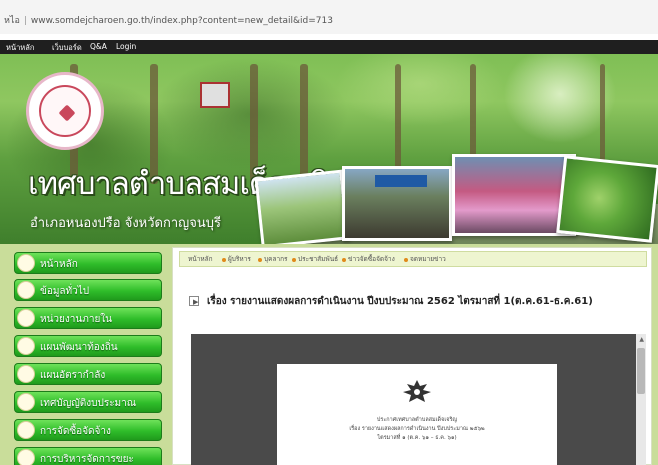 The width and height of the screenshot is (658, 465). What do you see at coordinates (215, 95) in the screenshot?
I see `road-sign-image` at bounding box center [215, 95].